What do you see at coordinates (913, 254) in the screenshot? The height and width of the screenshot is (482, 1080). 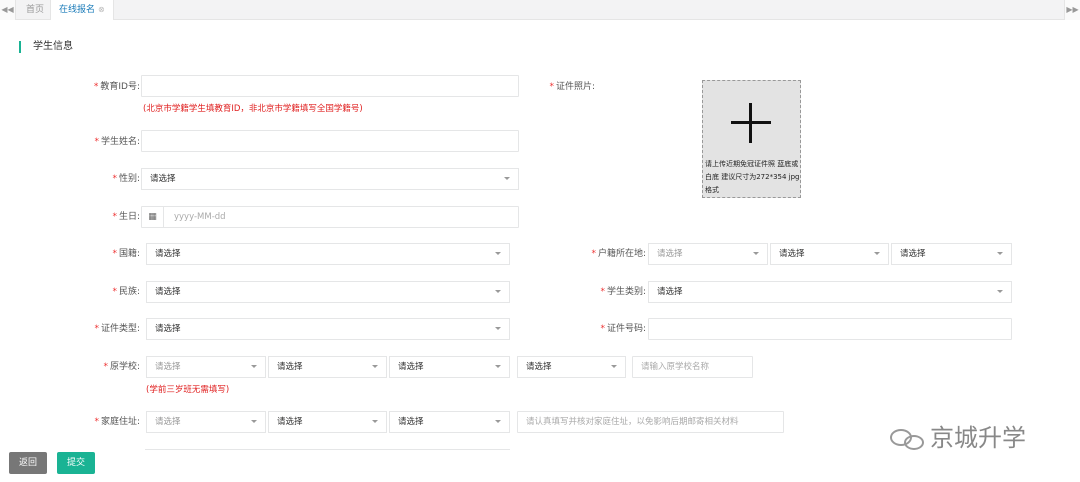 I see `hukou-district-value: 请选择` at bounding box center [913, 254].